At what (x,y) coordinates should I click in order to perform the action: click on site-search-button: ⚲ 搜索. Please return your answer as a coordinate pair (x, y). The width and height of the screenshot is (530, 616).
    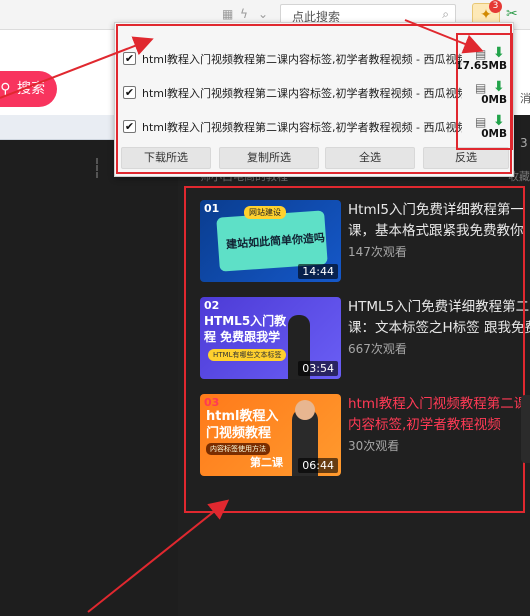
    Looking at the image, I should click on (28, 89).